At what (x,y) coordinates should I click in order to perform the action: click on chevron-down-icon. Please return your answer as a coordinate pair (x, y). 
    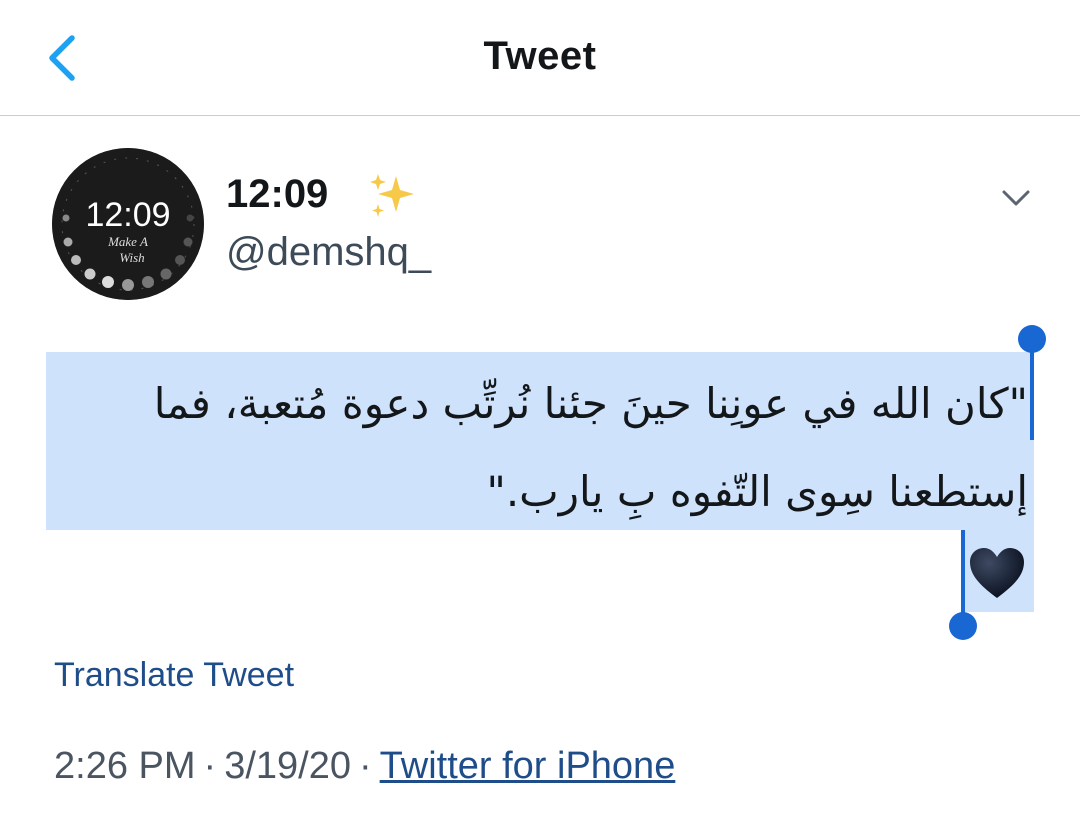
    Looking at the image, I should click on (1016, 198).